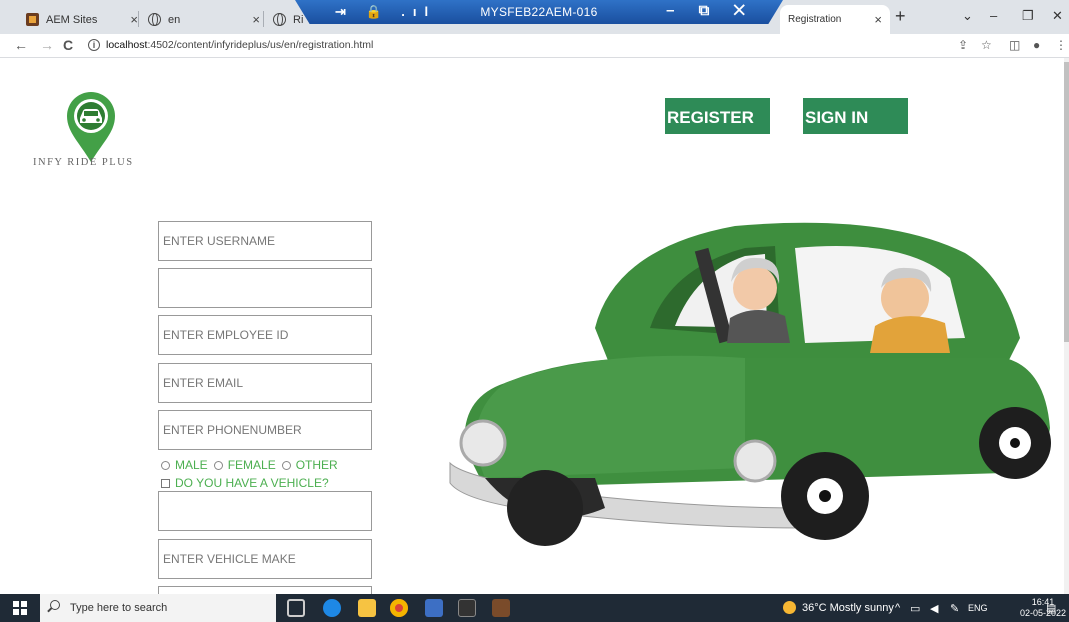 The image size is (1069, 622). Describe the element at coordinates (993, 15) in the screenshot. I see `minimize-button: –` at that location.